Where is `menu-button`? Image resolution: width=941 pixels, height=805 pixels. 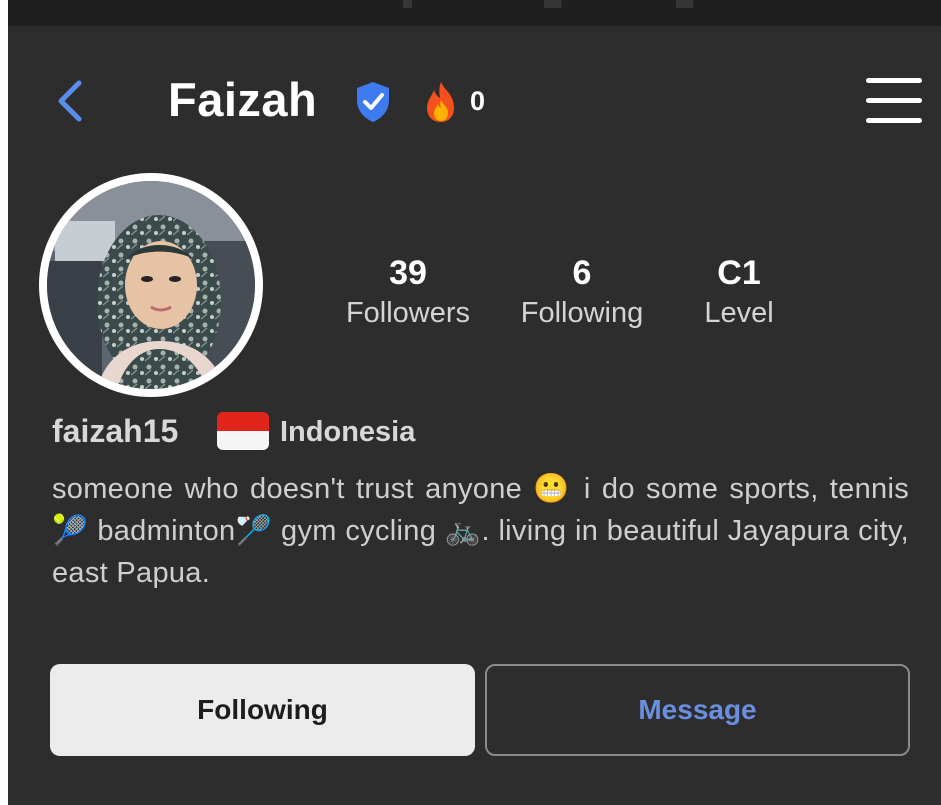
menu-button is located at coordinates (893, 101).